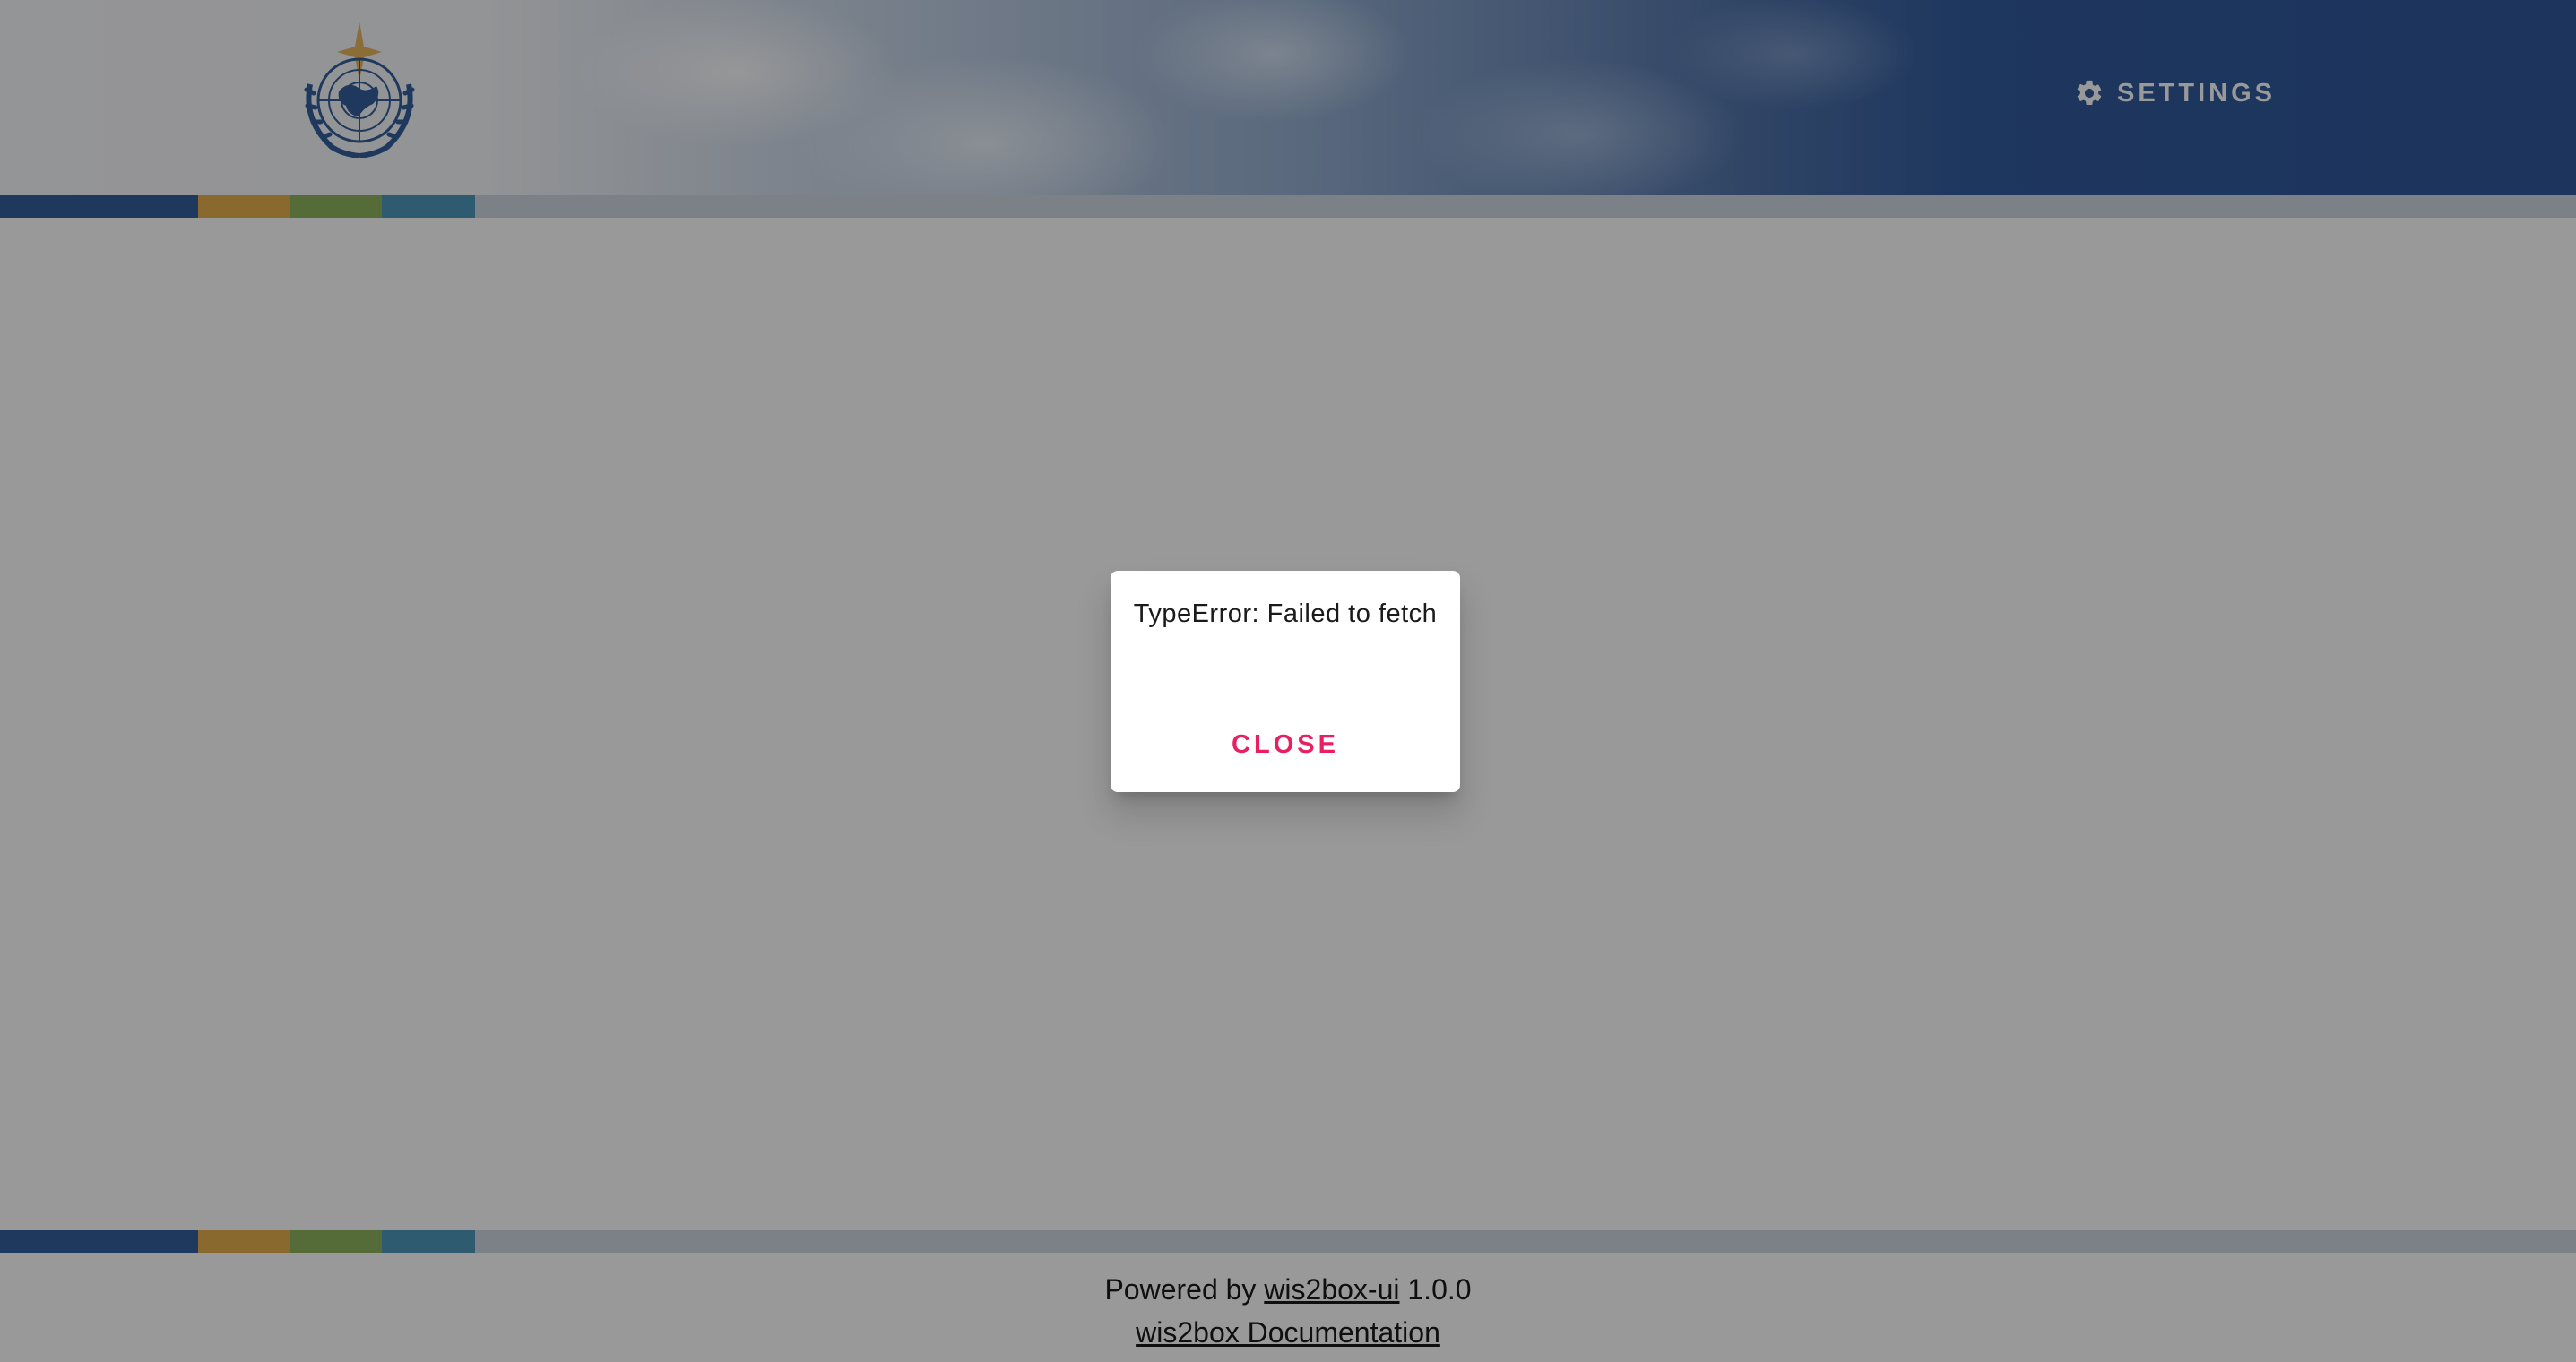 This screenshot has height=1362, width=2576. What do you see at coordinates (1285, 613) in the screenshot?
I see `error-message: TypeError: Failed to fetch` at bounding box center [1285, 613].